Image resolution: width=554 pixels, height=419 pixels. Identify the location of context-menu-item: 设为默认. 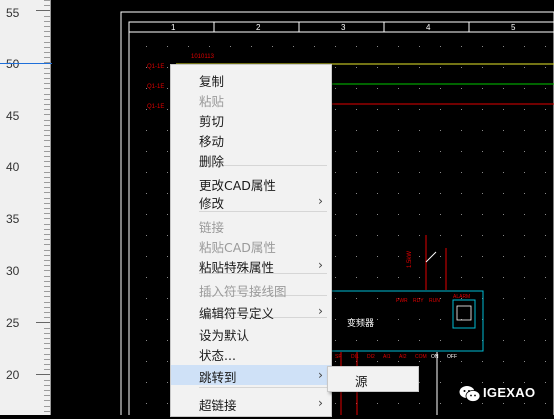
(251, 333).